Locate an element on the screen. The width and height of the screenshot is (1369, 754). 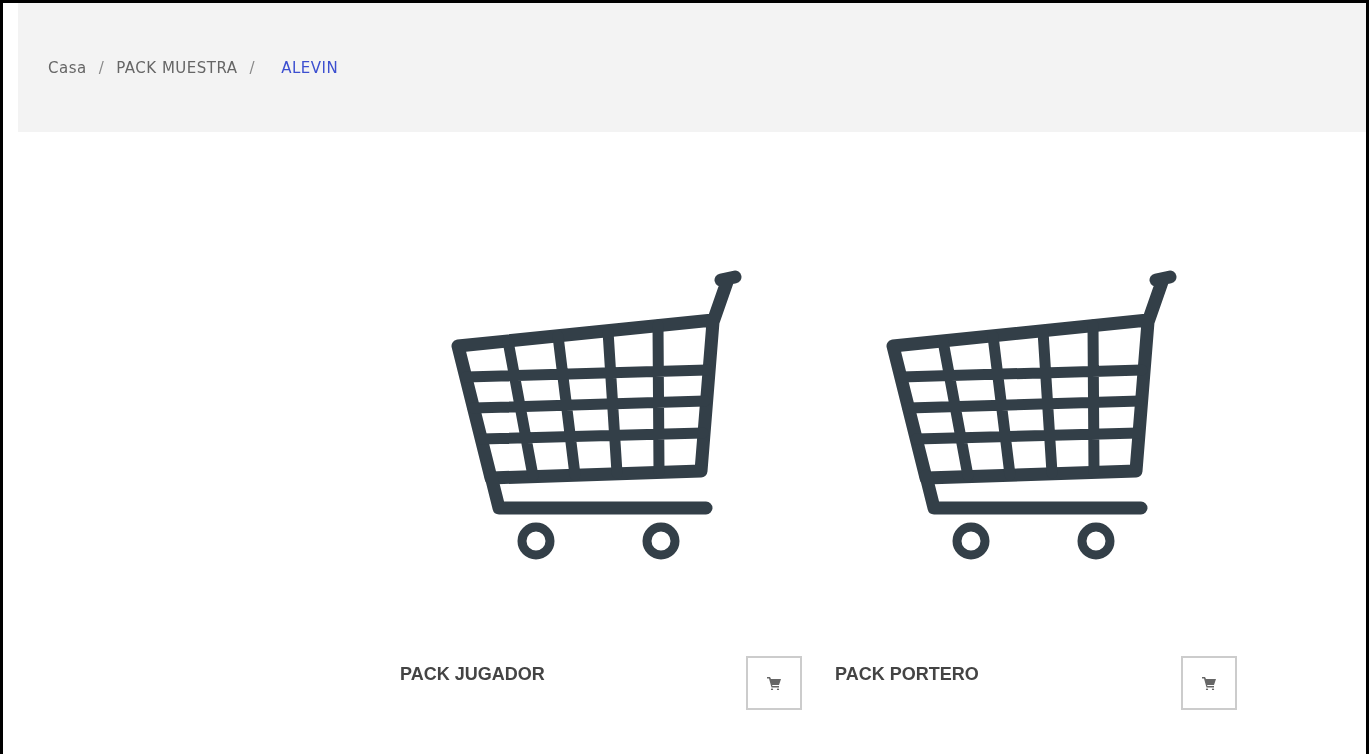
breadcrumb-link: PACK MUESTRA is located at coordinates (177, 67).